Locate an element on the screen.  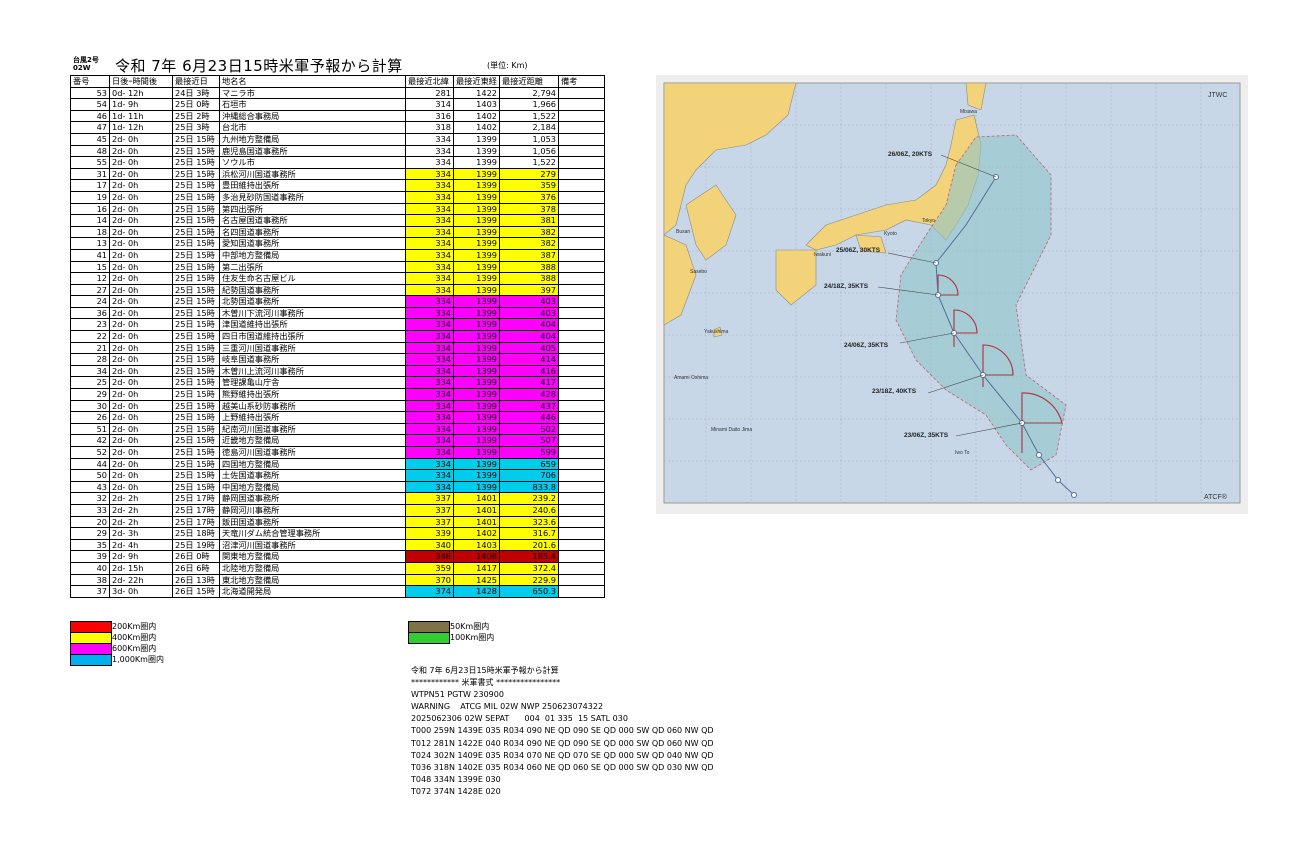
page-title: 令和 7年 6月23日15時米軍予報から計算 is located at coordinates (259, 66).